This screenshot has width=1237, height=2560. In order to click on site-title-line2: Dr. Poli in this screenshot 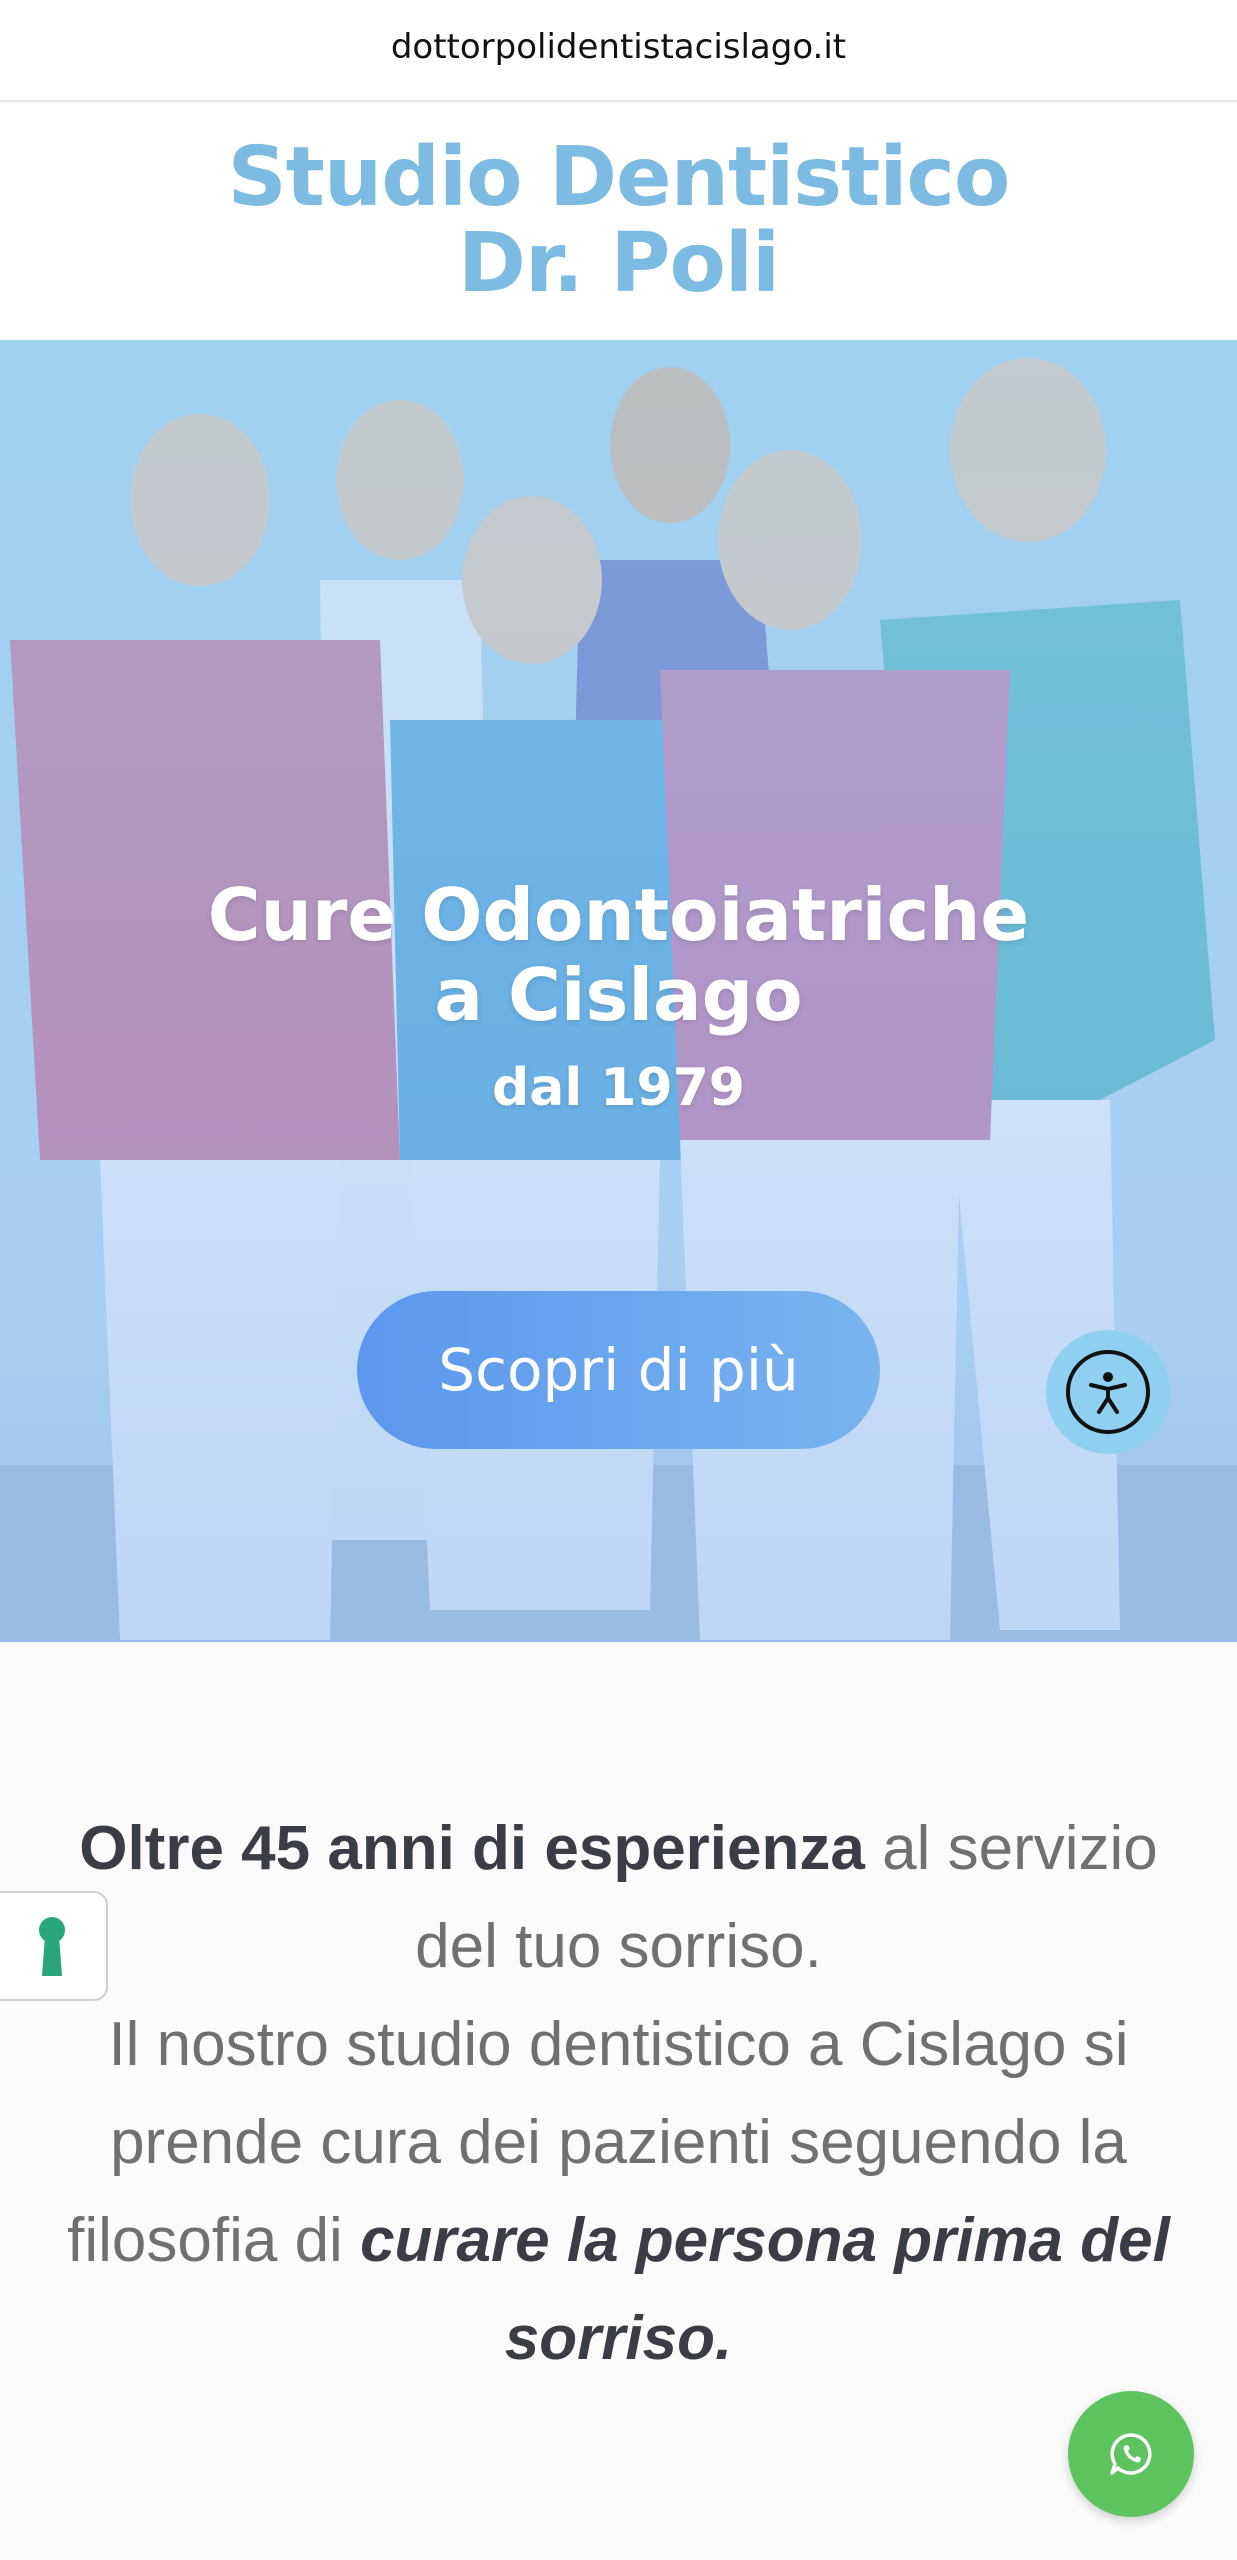, I will do `click(618, 263)`.